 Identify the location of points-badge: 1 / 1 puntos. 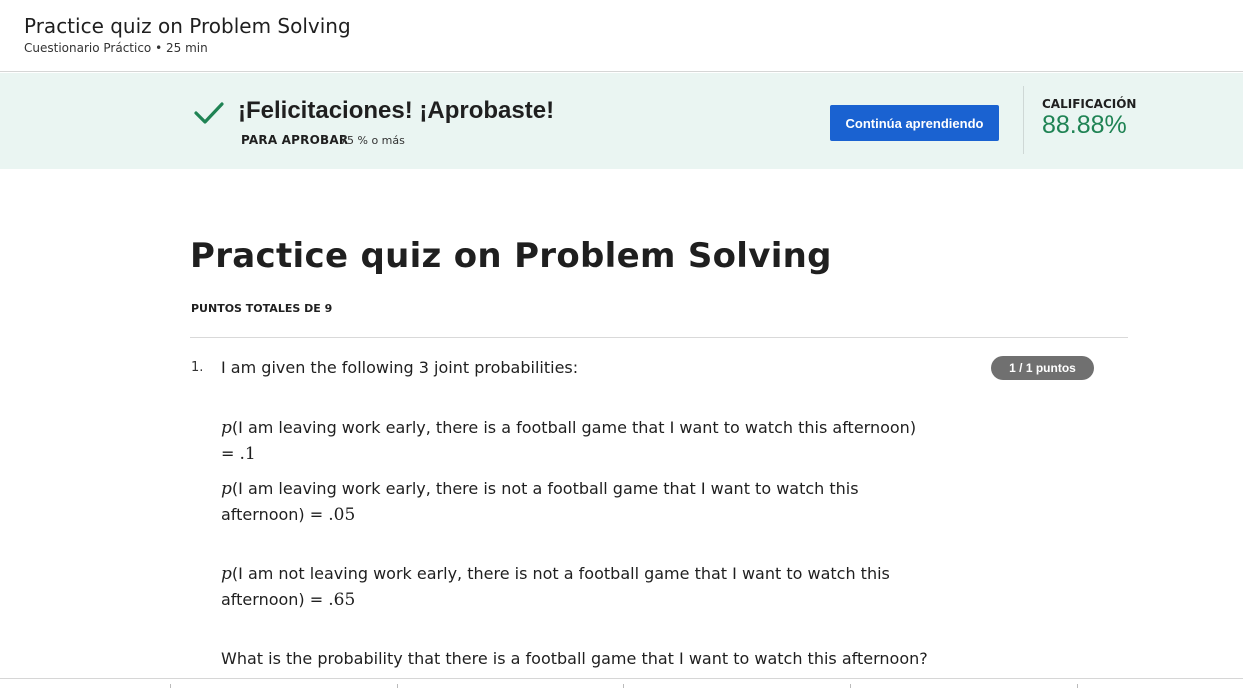
(1042, 368).